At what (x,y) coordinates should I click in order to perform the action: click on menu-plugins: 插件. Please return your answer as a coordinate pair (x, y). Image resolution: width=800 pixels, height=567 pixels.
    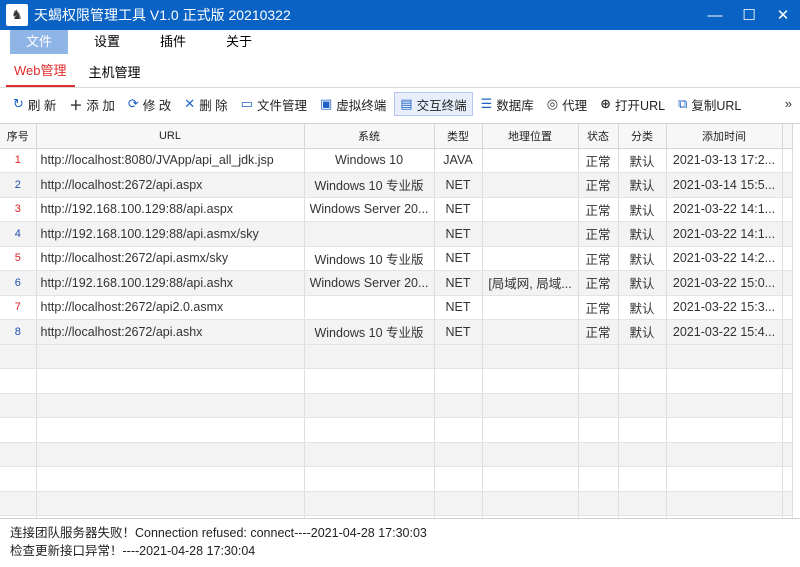
    Looking at the image, I should click on (173, 42).